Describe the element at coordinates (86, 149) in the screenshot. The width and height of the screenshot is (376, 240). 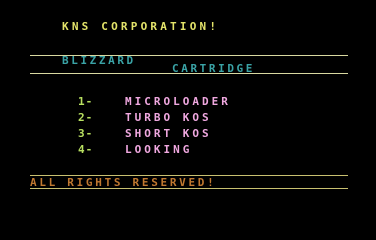
I see `menu-item-number: 4-` at that location.